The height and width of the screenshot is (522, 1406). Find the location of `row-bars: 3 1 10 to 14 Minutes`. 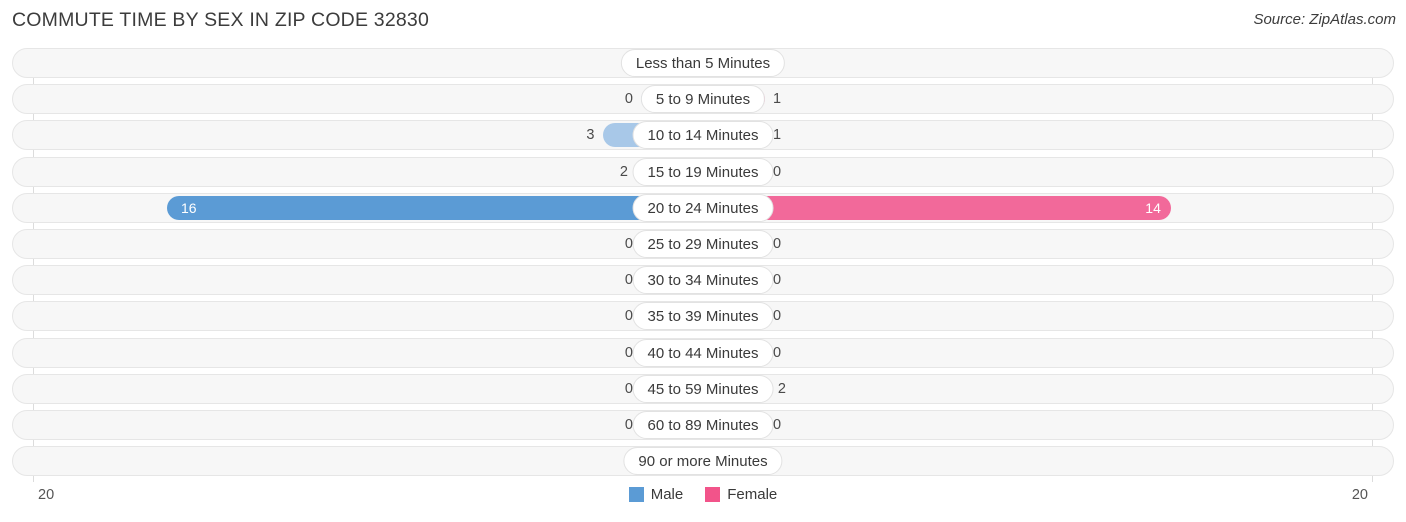

row-bars: 3 1 10 to 14 Minutes is located at coordinates (703, 135).